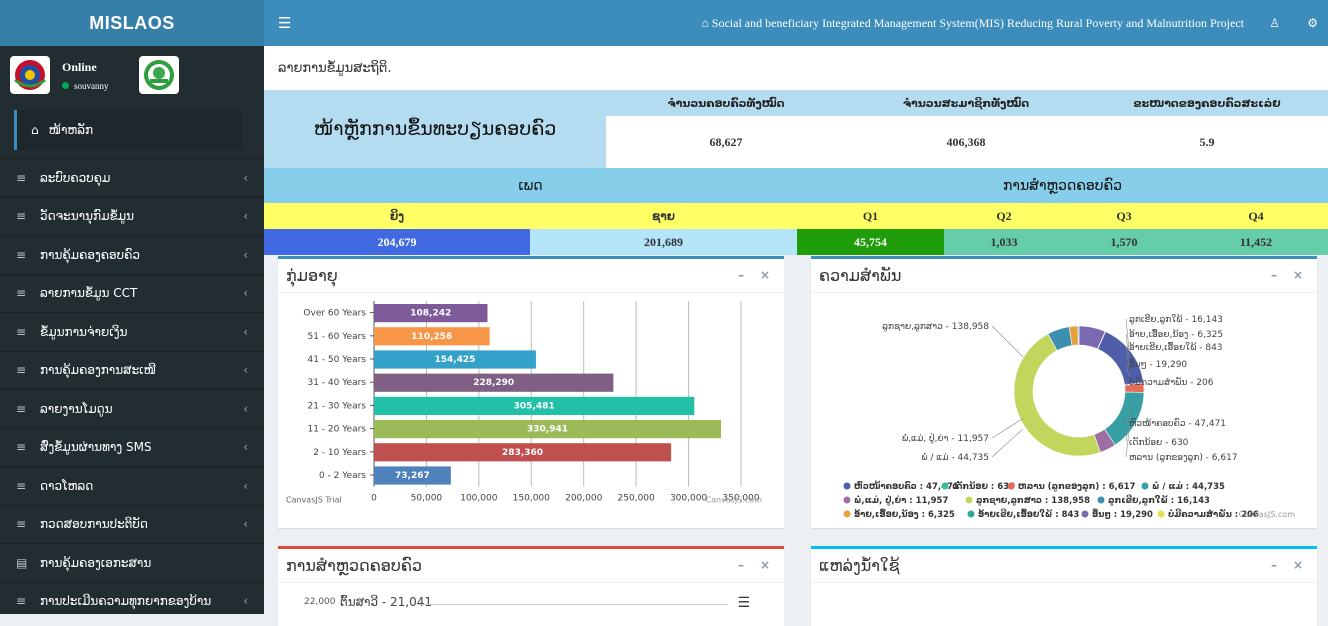 The width and height of the screenshot is (1328, 626). What do you see at coordinates (1207, 141) in the screenshot?
I see `summary-value-avg-size: 5.9` at bounding box center [1207, 141].